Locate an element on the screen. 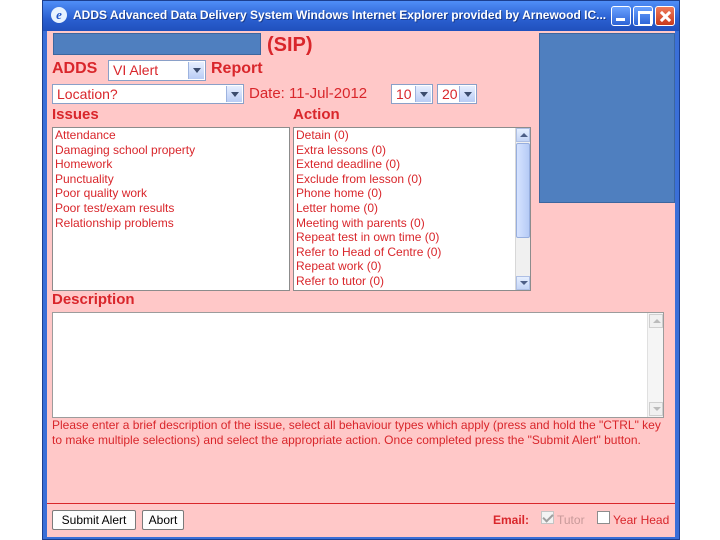  list-item: Poor test/exam results is located at coordinates (171, 208).